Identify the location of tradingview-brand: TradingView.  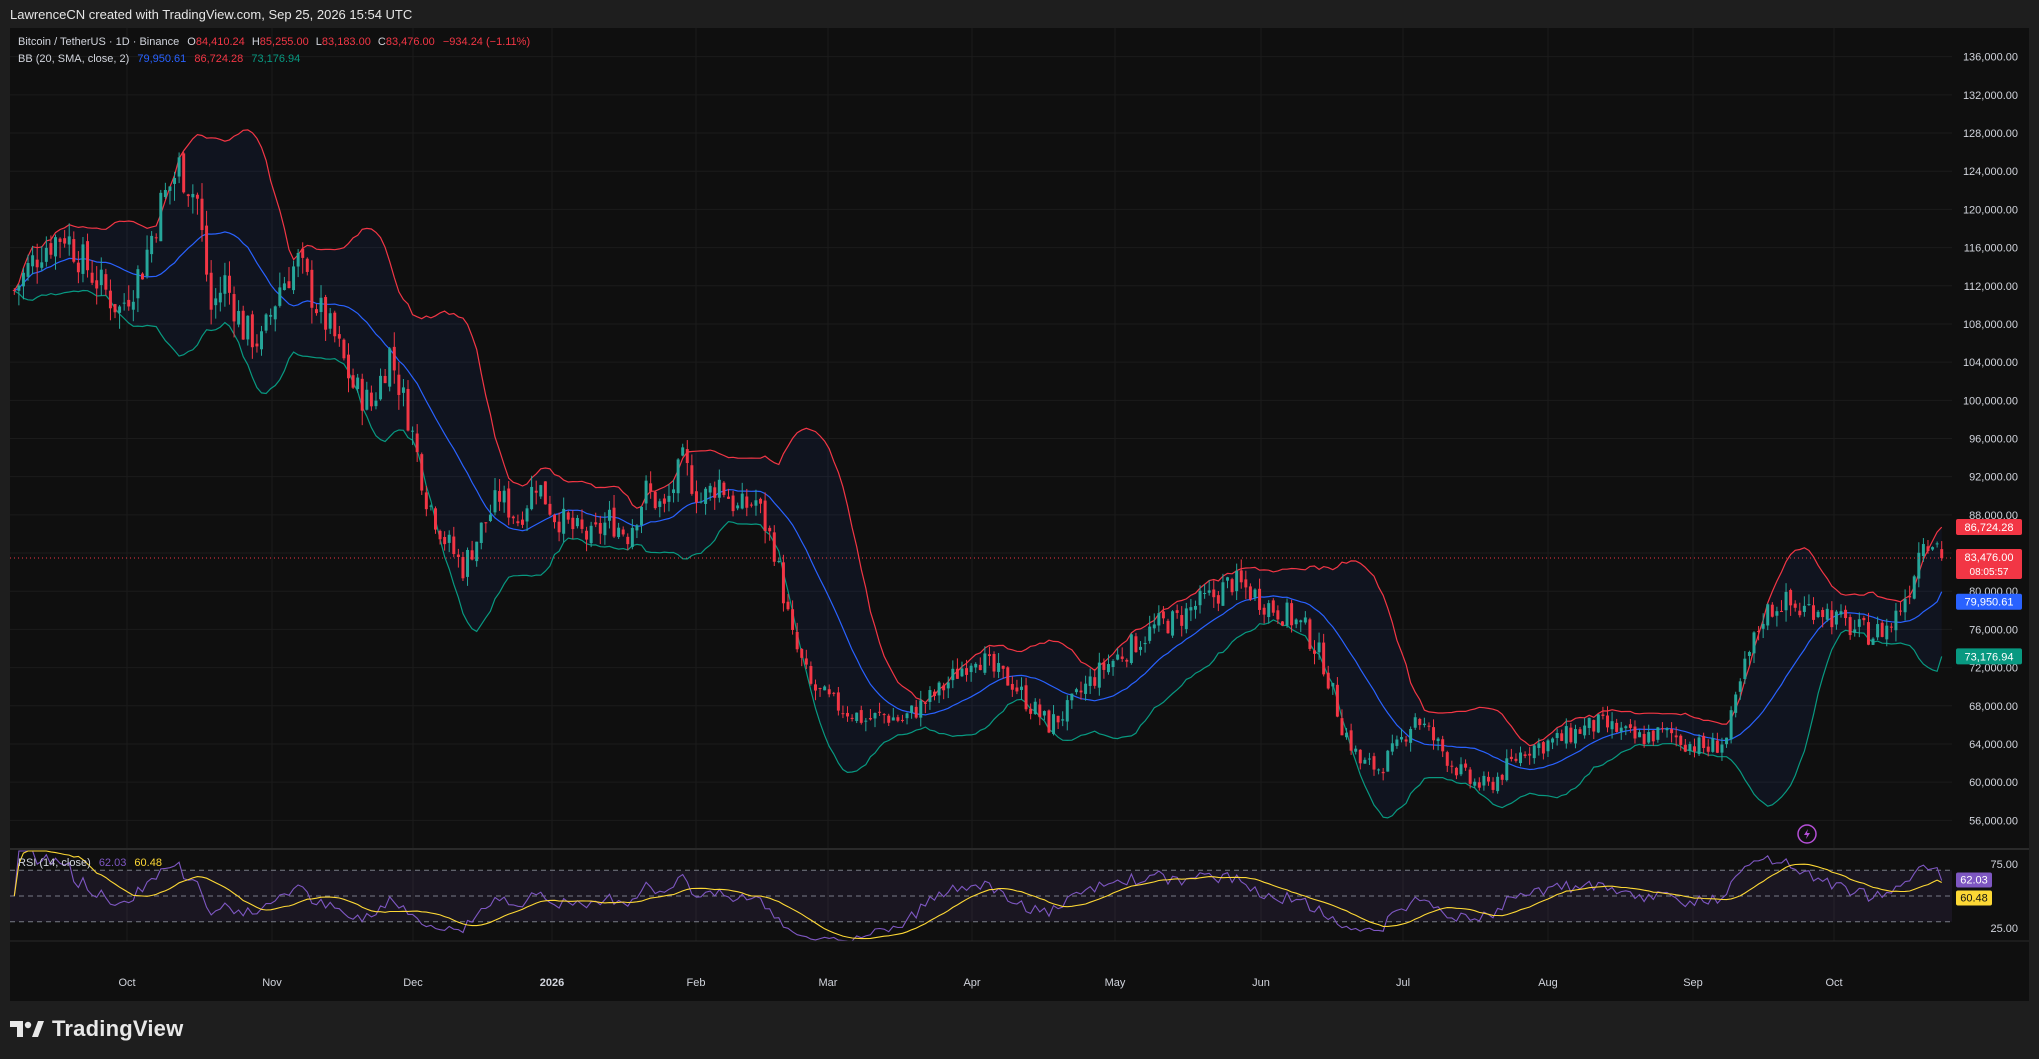
(118, 1028).